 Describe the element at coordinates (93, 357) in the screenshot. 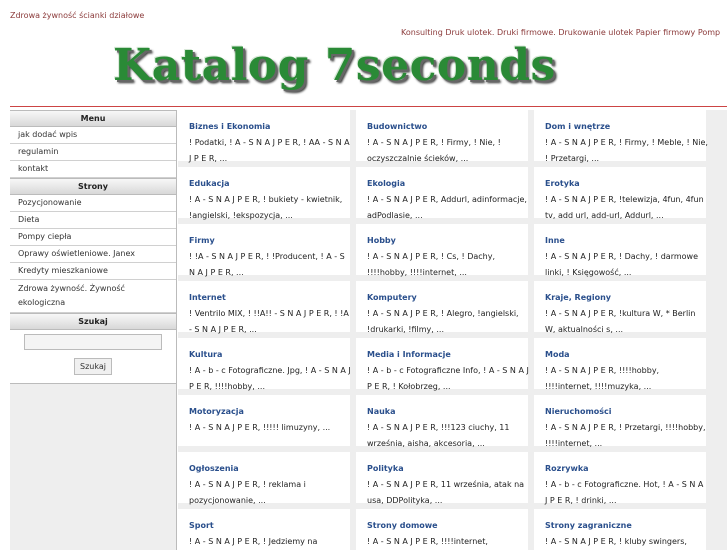

I see `search-box: Szukaj` at that location.